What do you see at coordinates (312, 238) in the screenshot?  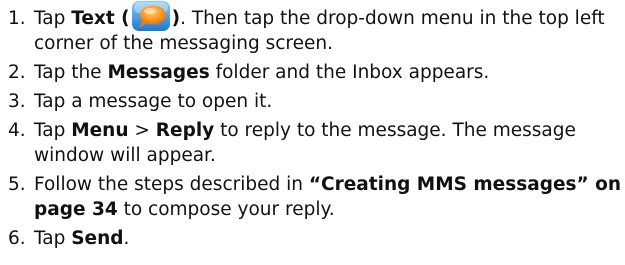 I see `step-6: 6. Tap Send.` at bounding box center [312, 238].